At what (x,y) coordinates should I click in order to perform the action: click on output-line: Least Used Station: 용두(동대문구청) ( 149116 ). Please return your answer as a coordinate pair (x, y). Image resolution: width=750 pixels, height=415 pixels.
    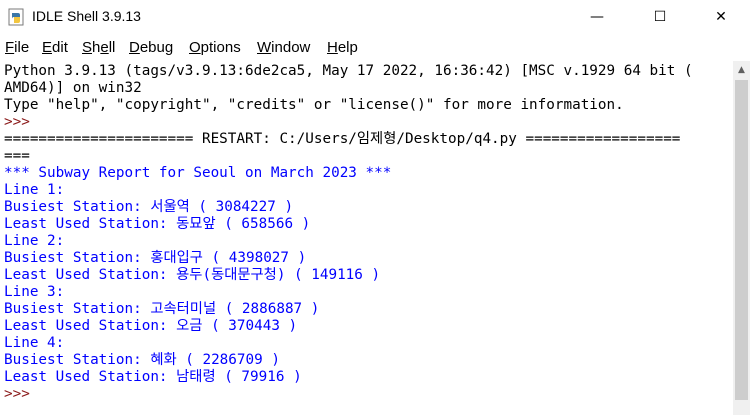
    Looking at the image, I should click on (192, 275).